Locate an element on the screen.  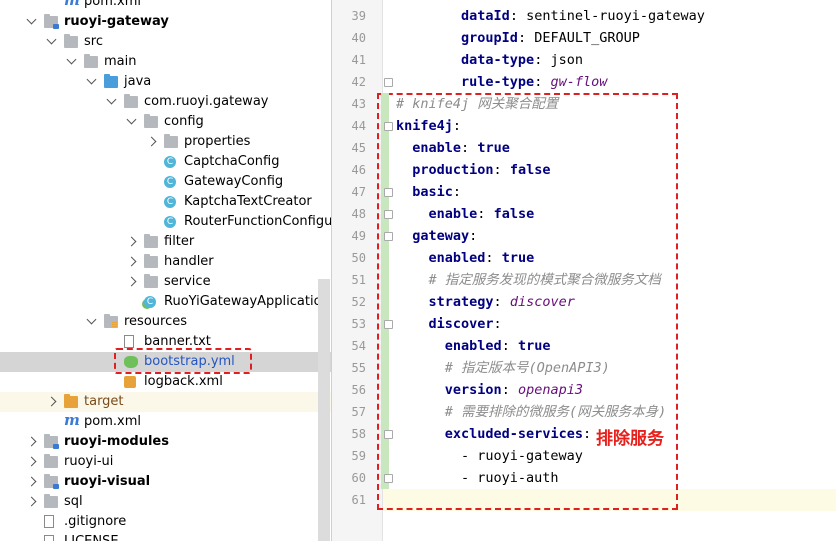
tree-item: config is located at coordinates (165, 122).